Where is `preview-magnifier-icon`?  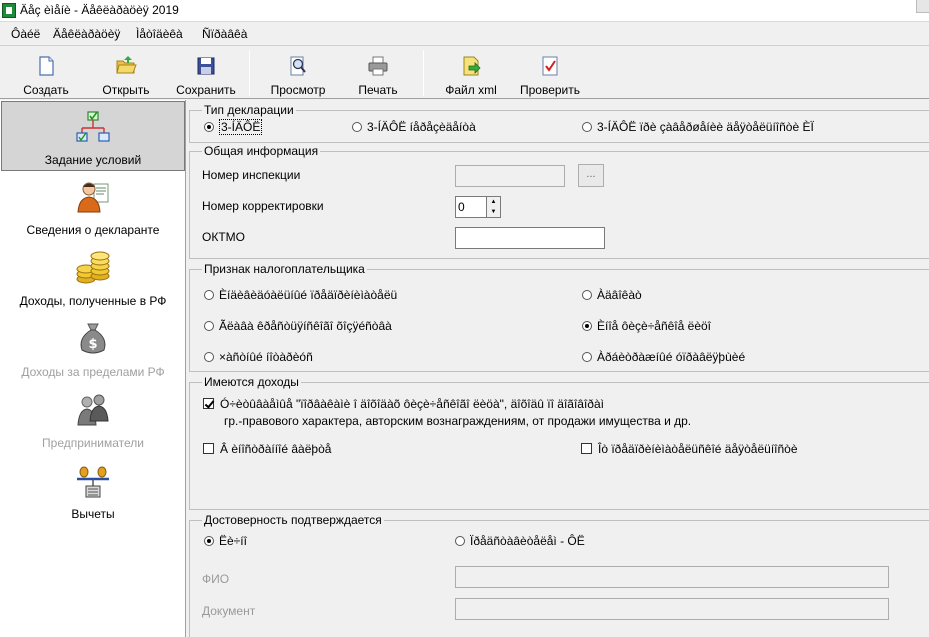
preview-magnifier-icon is located at coordinates (298, 66).